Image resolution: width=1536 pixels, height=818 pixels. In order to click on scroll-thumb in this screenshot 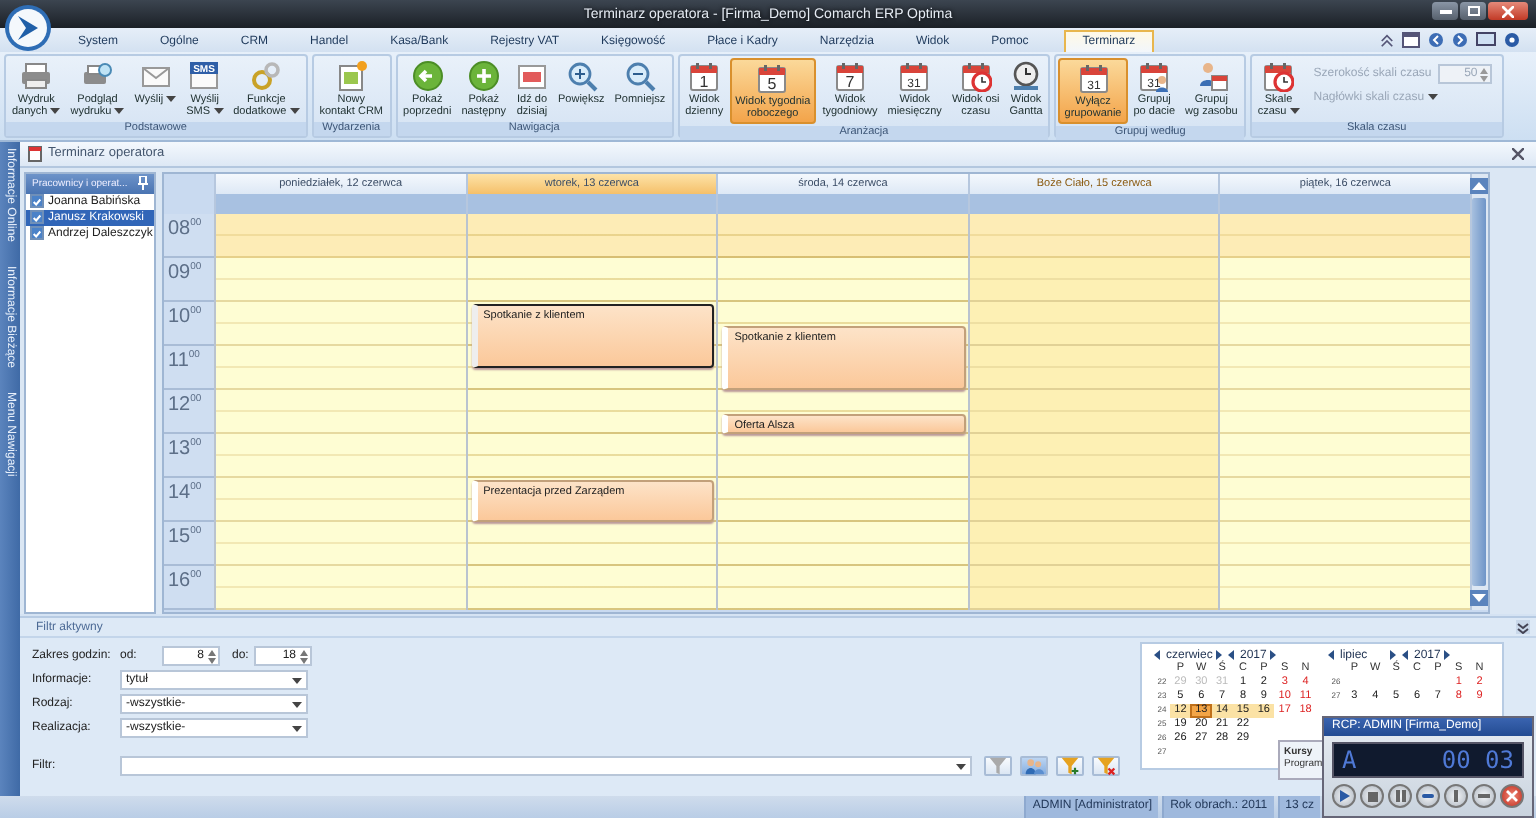, I will do `click(1479, 391)`.